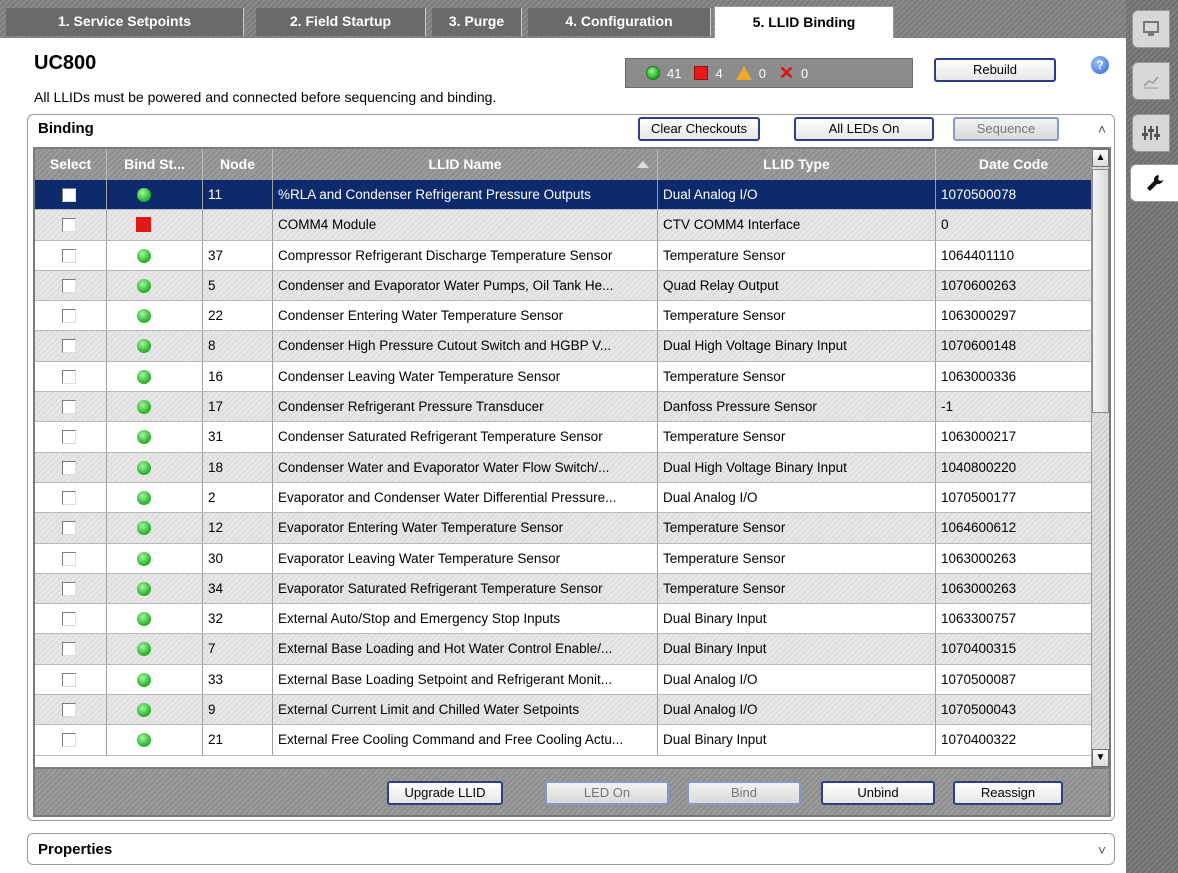 The width and height of the screenshot is (1178, 873). What do you see at coordinates (1154, 183) in the screenshot?
I see `wrench-icon` at bounding box center [1154, 183].